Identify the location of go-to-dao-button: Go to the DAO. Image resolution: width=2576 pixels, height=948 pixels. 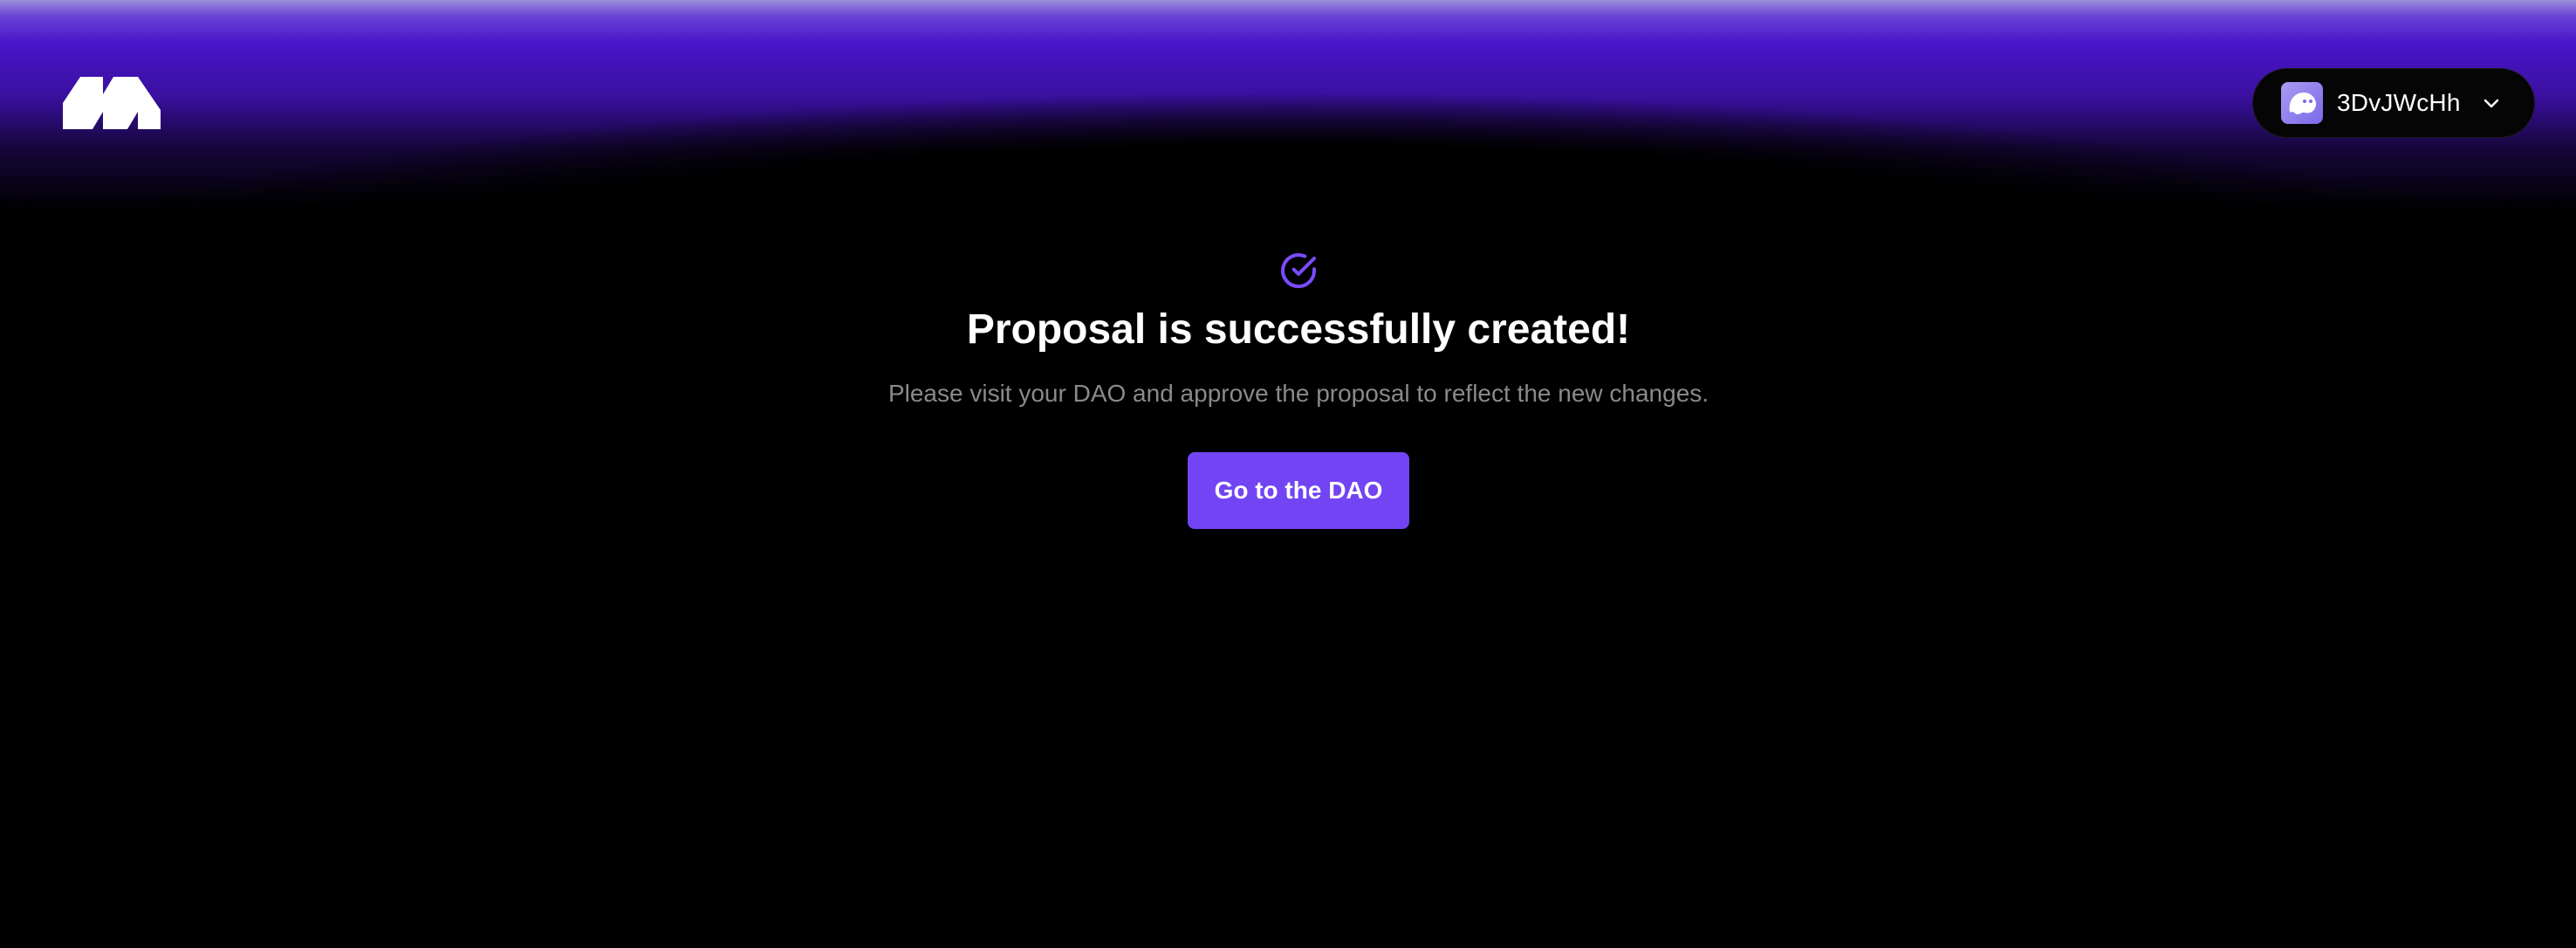
(1298, 491).